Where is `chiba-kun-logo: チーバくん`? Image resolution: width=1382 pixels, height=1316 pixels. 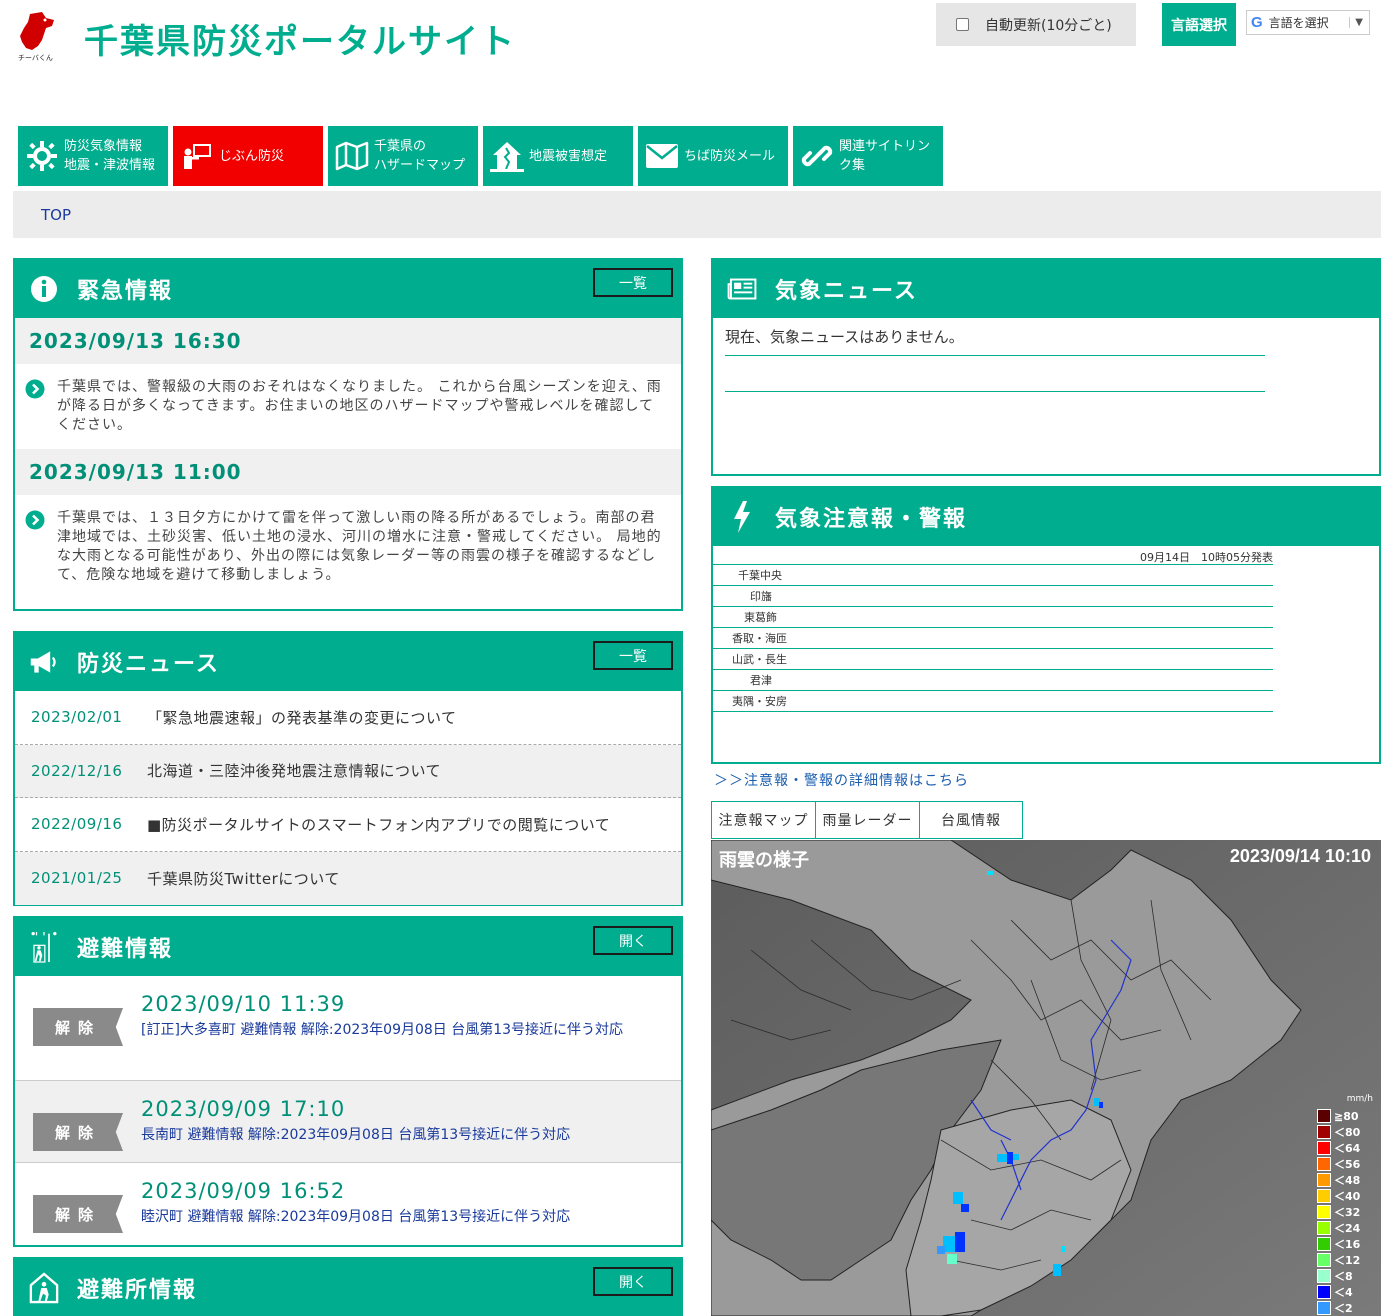 chiba-kun-logo: チーバくん is located at coordinates (38, 36).